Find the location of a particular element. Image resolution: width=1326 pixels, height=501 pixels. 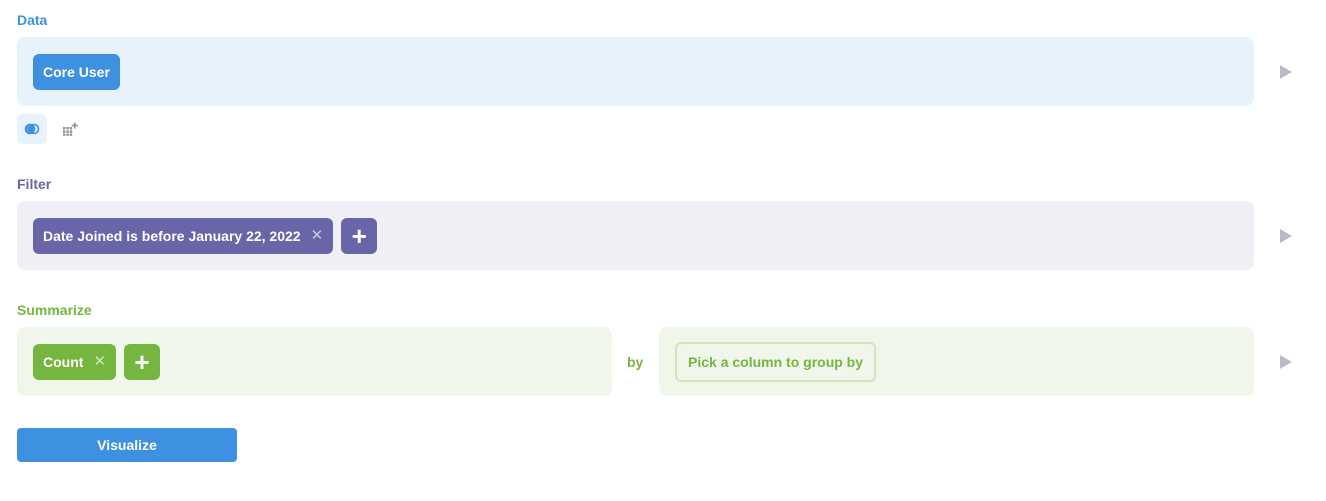

data-section-title: Data is located at coordinates (32, 20).